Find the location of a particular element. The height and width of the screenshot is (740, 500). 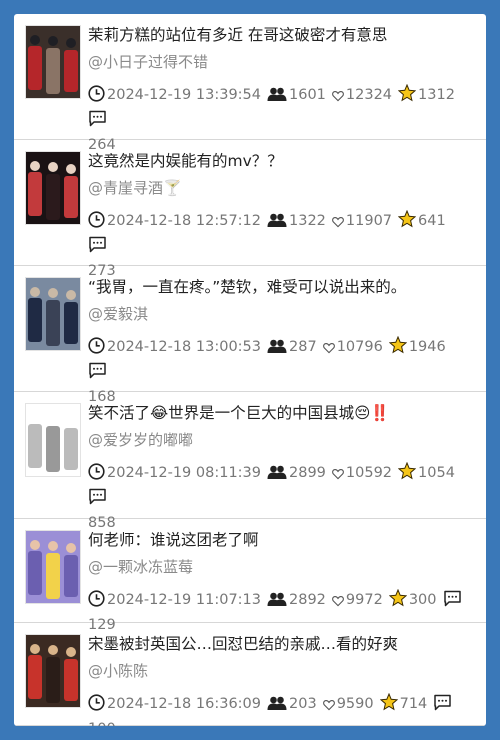

post-time: 2024-12-18 16:36:09 is located at coordinates (184, 704).